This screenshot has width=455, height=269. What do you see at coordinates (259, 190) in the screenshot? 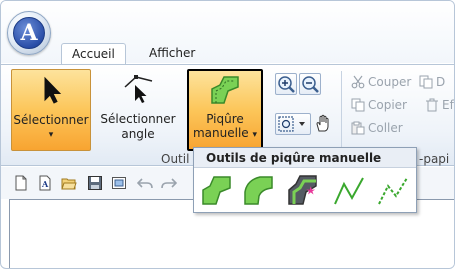
I see `curve-piecing-icon` at bounding box center [259, 190].